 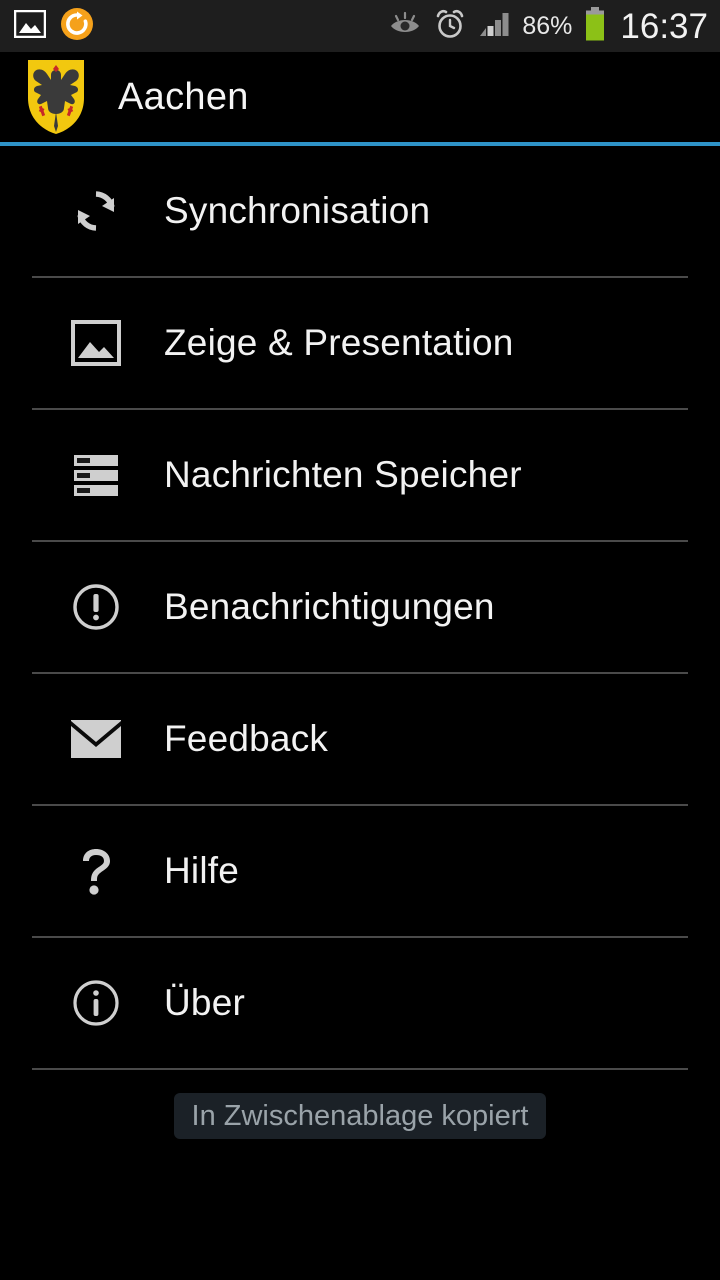 What do you see at coordinates (664, 26) in the screenshot?
I see `status-bar-clock: 16:37` at bounding box center [664, 26].